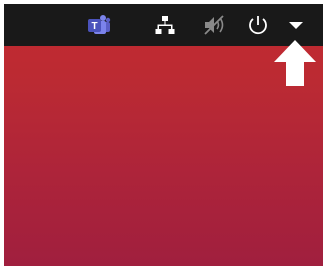  What do you see at coordinates (258, 25) in the screenshot?
I see `power-icon` at bounding box center [258, 25].